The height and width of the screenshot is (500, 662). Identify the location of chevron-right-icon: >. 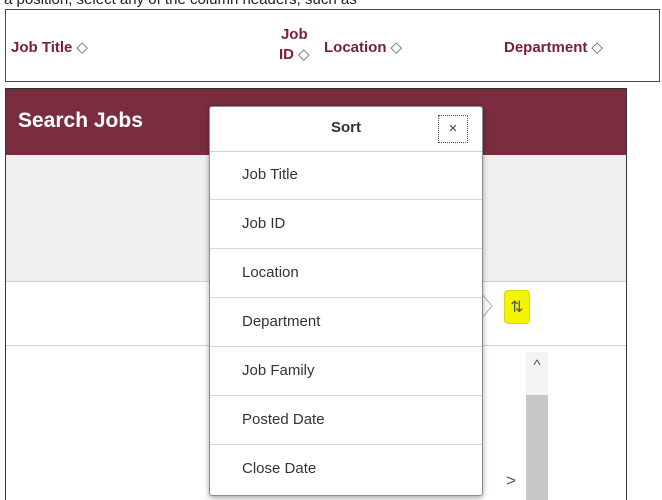
(511, 481).